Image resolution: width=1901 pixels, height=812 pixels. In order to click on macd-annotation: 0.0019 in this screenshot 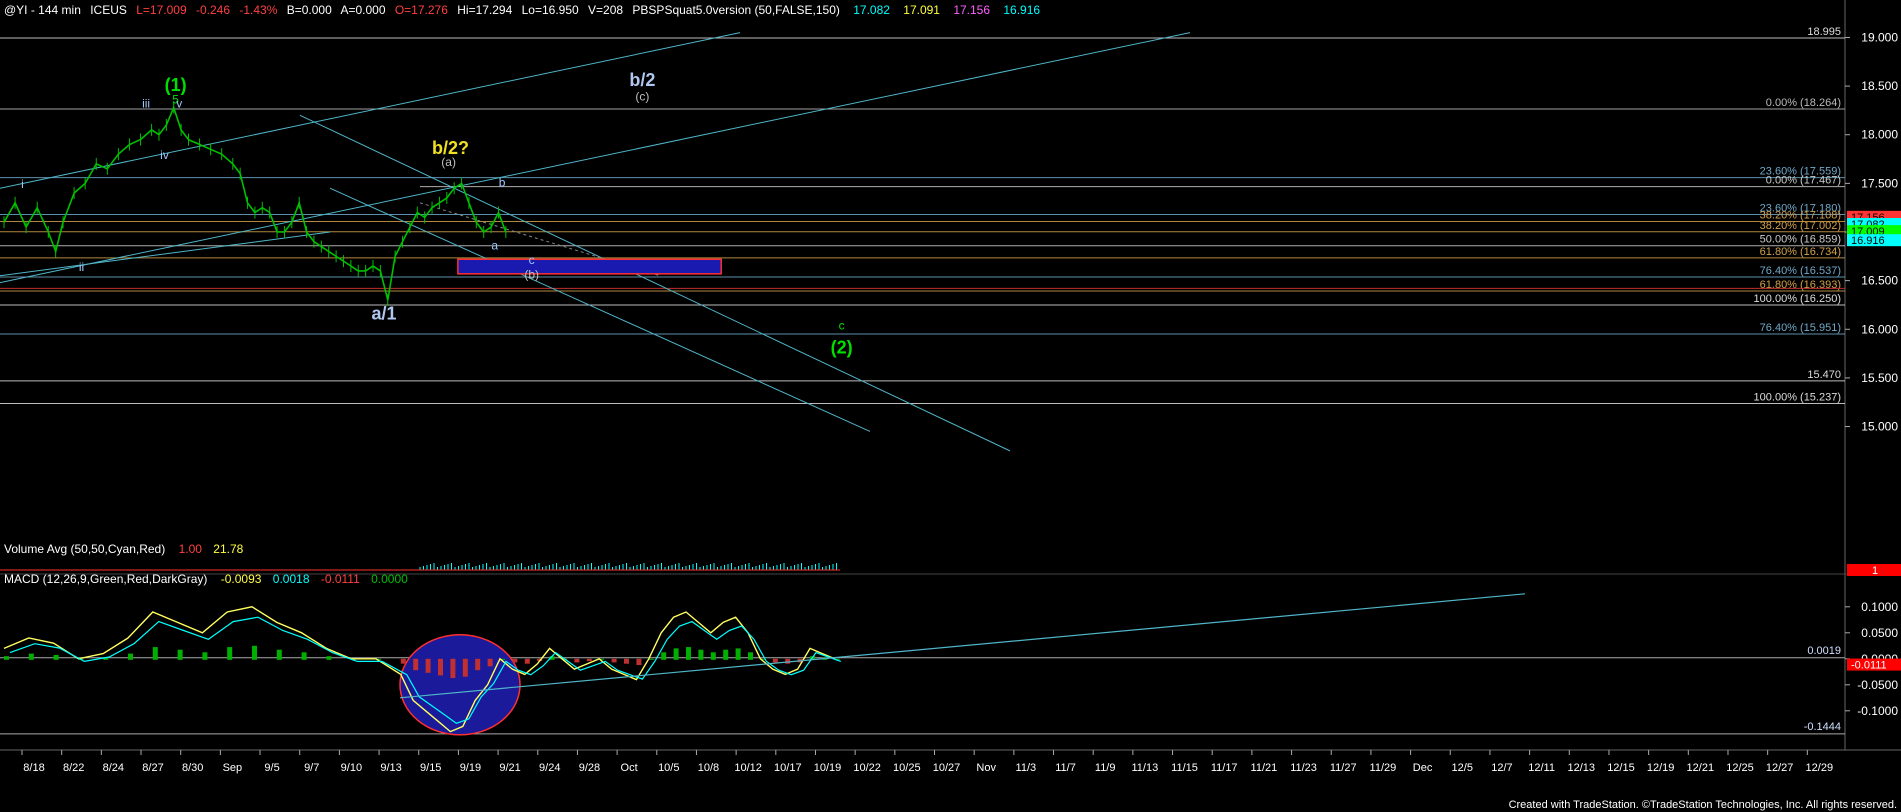, I will do `click(1824, 651)`.